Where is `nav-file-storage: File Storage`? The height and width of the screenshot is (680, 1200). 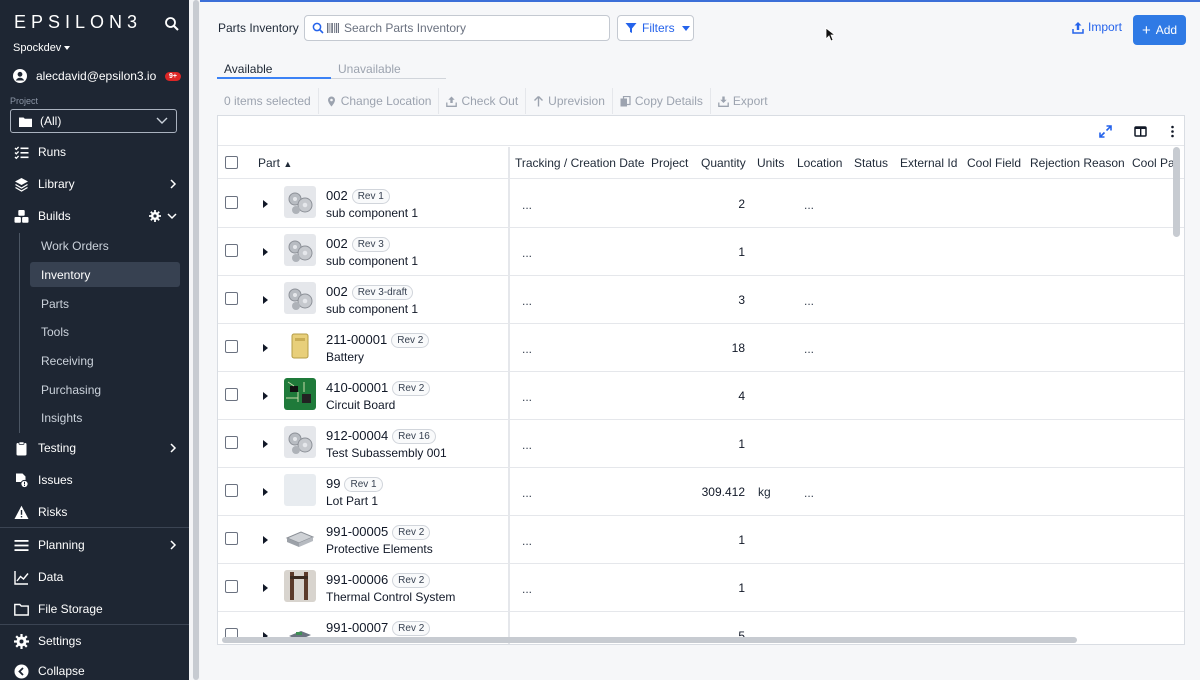 nav-file-storage: File Storage is located at coordinates (94, 609).